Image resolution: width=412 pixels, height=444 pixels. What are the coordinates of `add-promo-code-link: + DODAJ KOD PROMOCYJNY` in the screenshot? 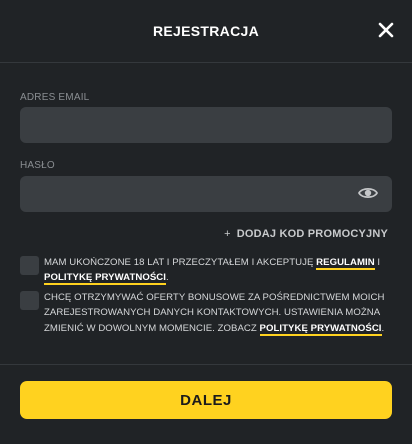 It's located at (306, 234).